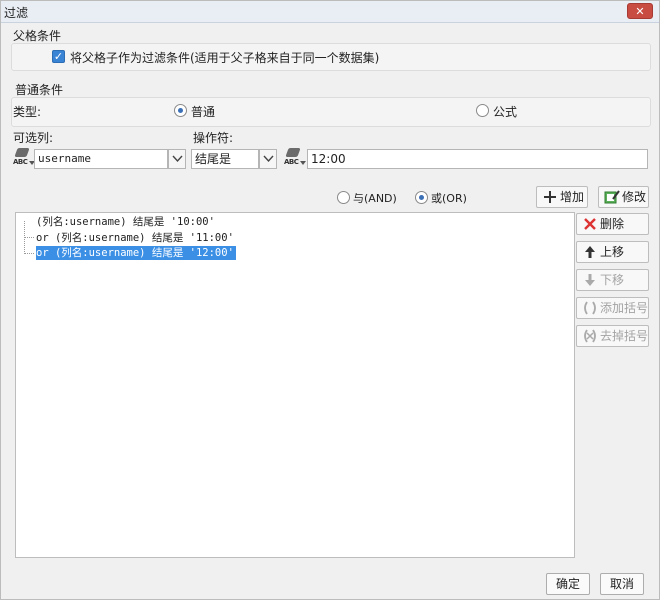  What do you see at coordinates (225, 159) in the screenshot?
I see `operator-select: 结尾是` at bounding box center [225, 159].